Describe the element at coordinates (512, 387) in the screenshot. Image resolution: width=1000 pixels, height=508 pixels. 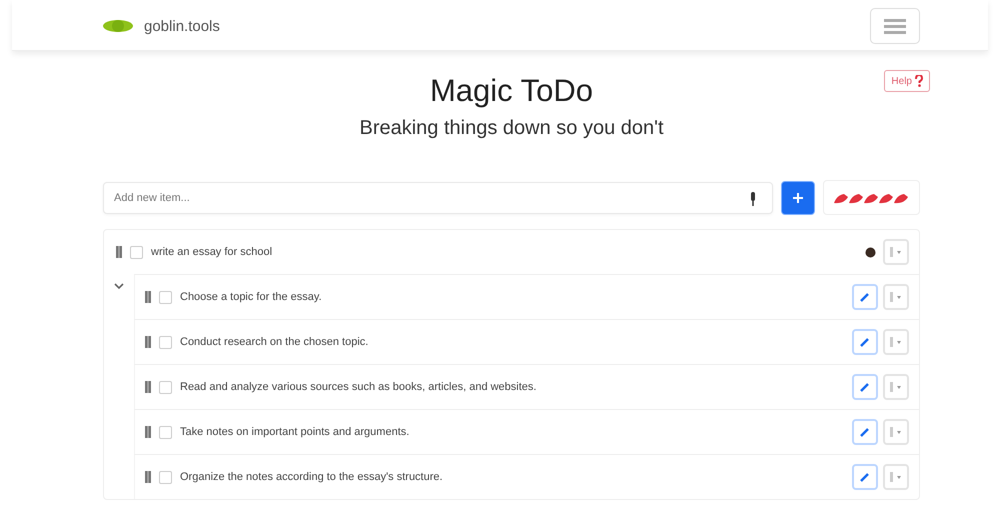
I see `task-text: Read and analyze various sources such as books, articles, and websites.` at that location.